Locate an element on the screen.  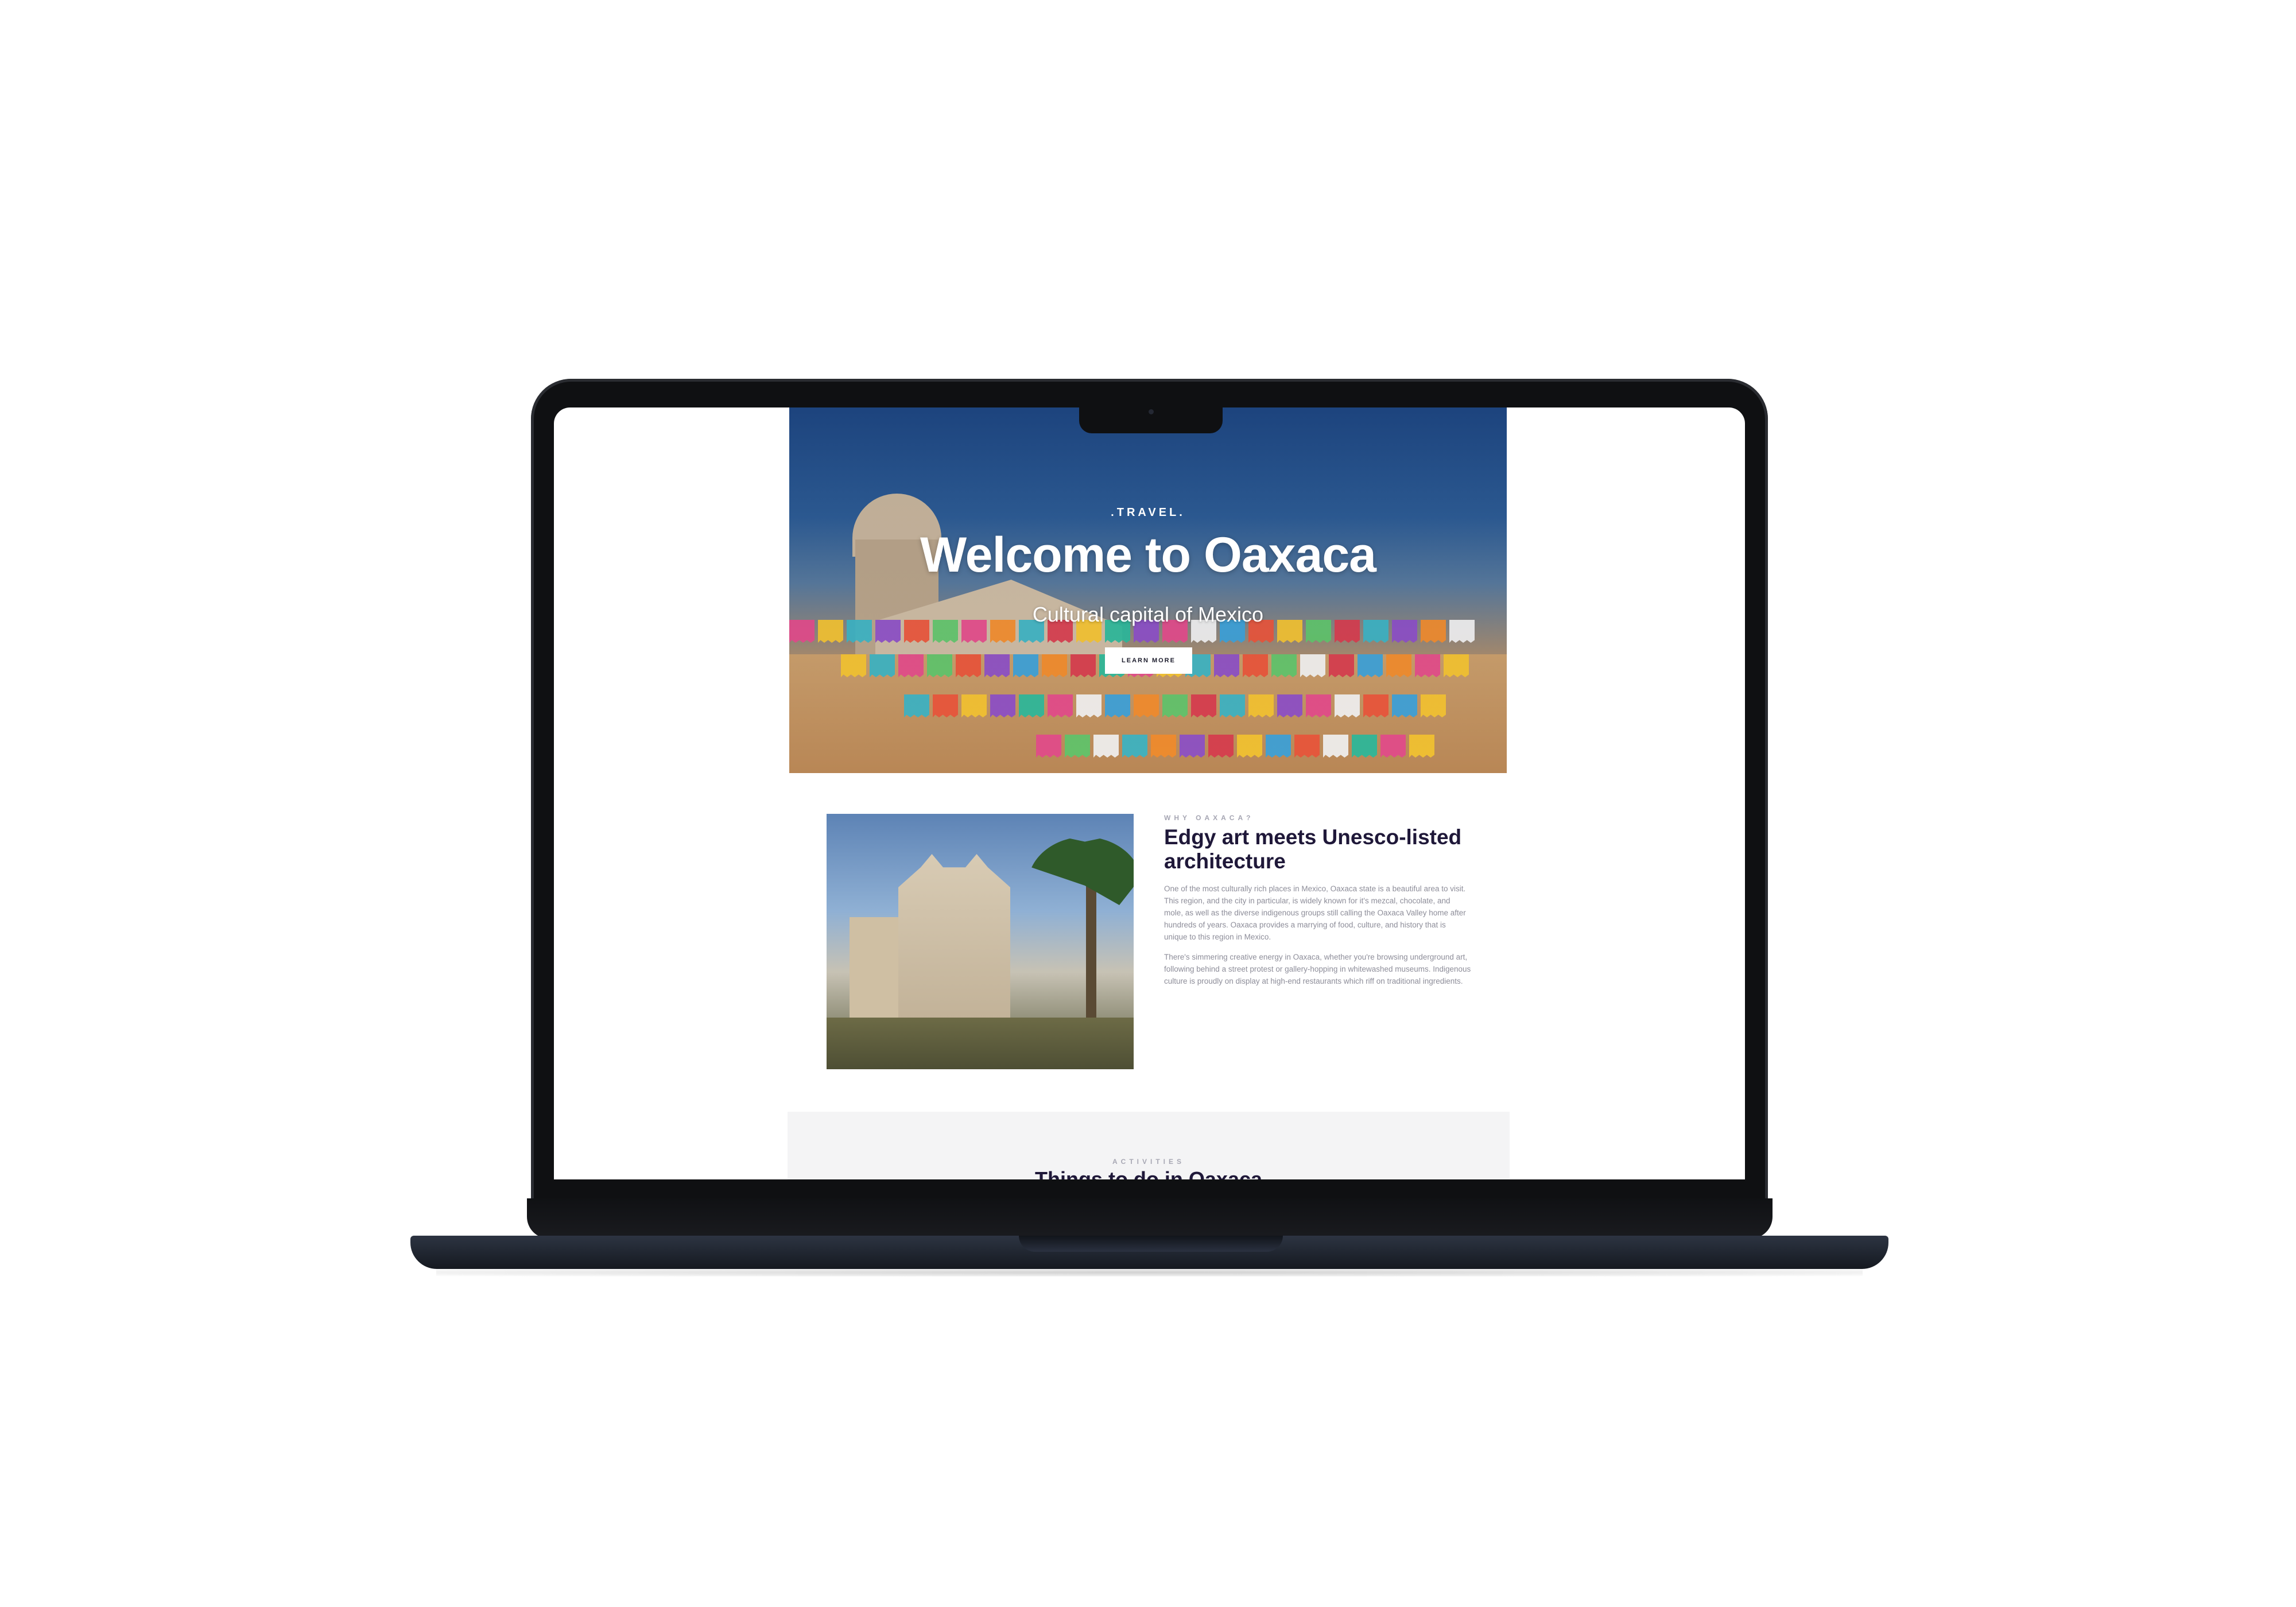
activities-section: ACTIVITIES Things to do in Oaxaca is located at coordinates (1149, 1145).